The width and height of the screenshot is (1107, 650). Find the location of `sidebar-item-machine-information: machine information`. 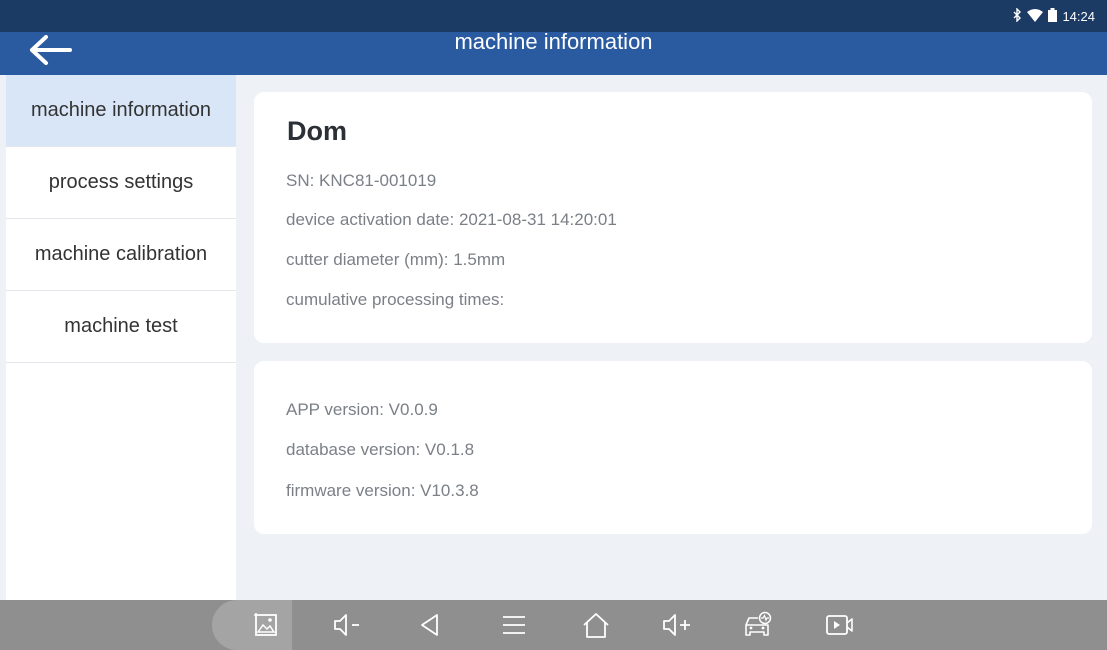

sidebar-item-machine-information: machine information is located at coordinates (121, 111).